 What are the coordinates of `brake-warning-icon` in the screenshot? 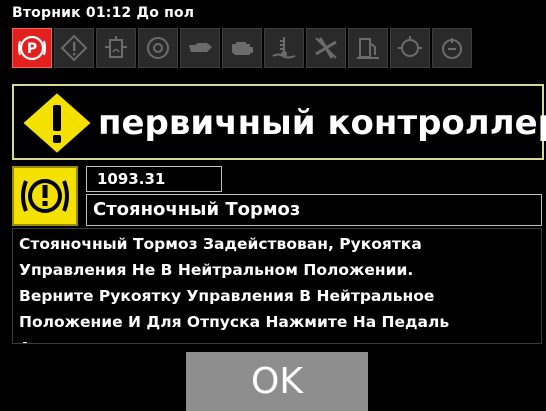 It's located at (45, 196).